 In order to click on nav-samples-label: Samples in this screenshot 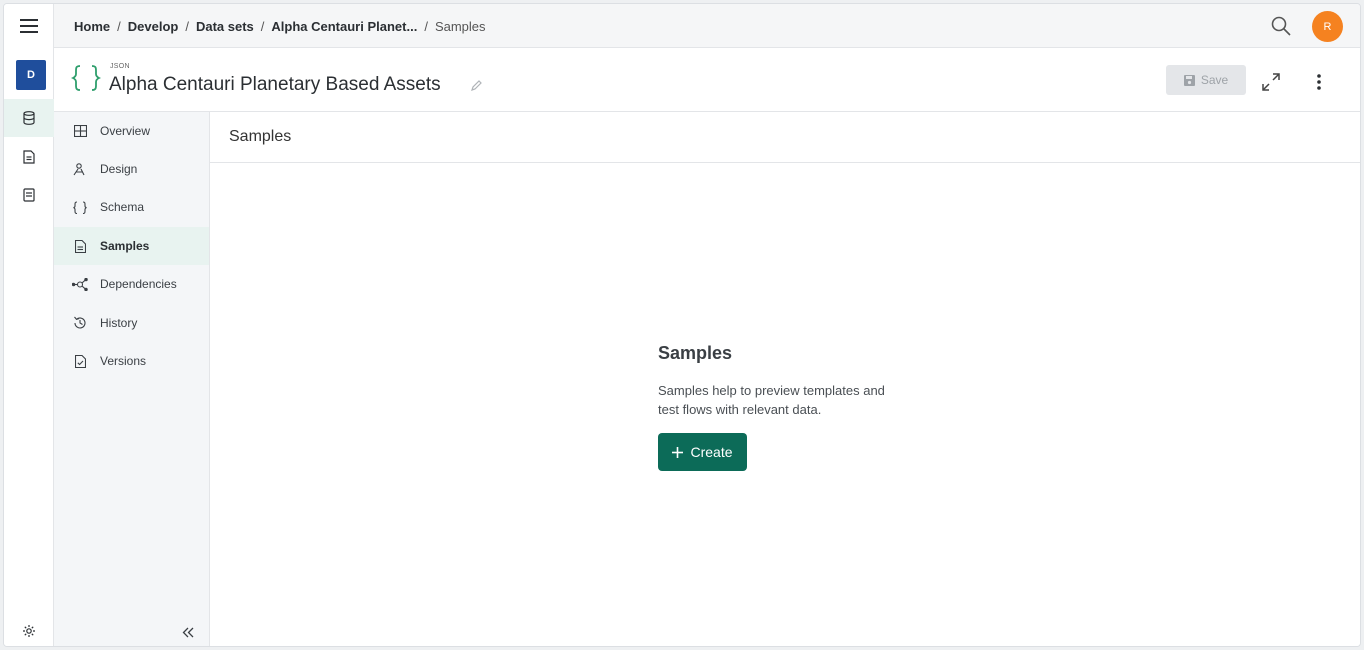, I will do `click(125, 246)`.